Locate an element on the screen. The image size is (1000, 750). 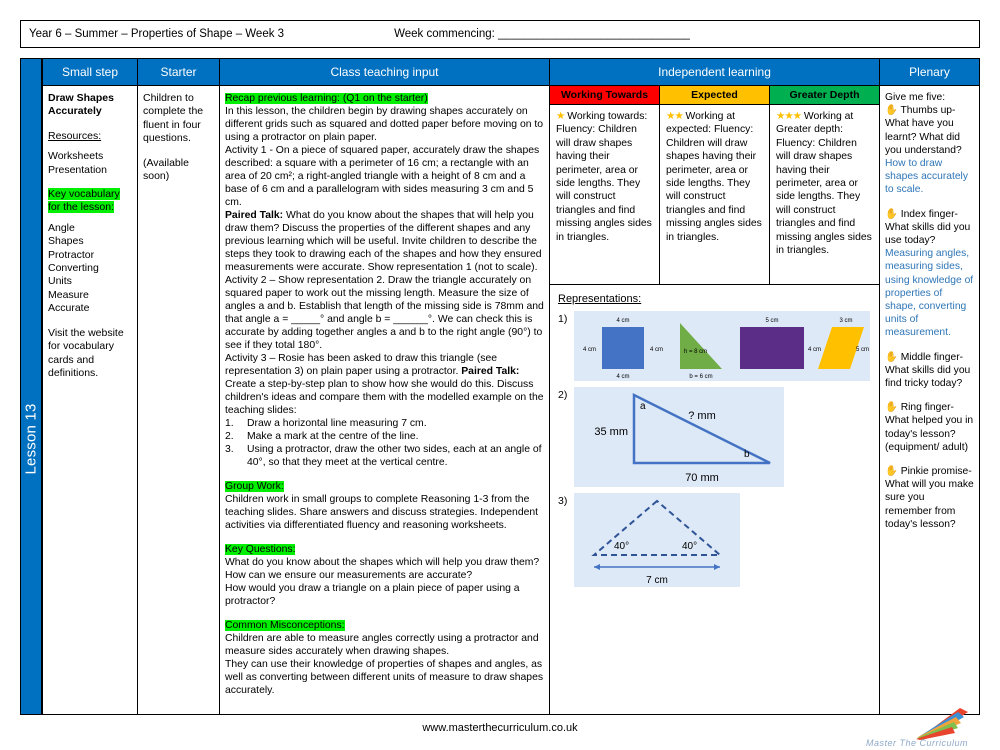
isosceles-triangle-diagram: 40° 40° 7 cm is located at coordinates (657, 540).